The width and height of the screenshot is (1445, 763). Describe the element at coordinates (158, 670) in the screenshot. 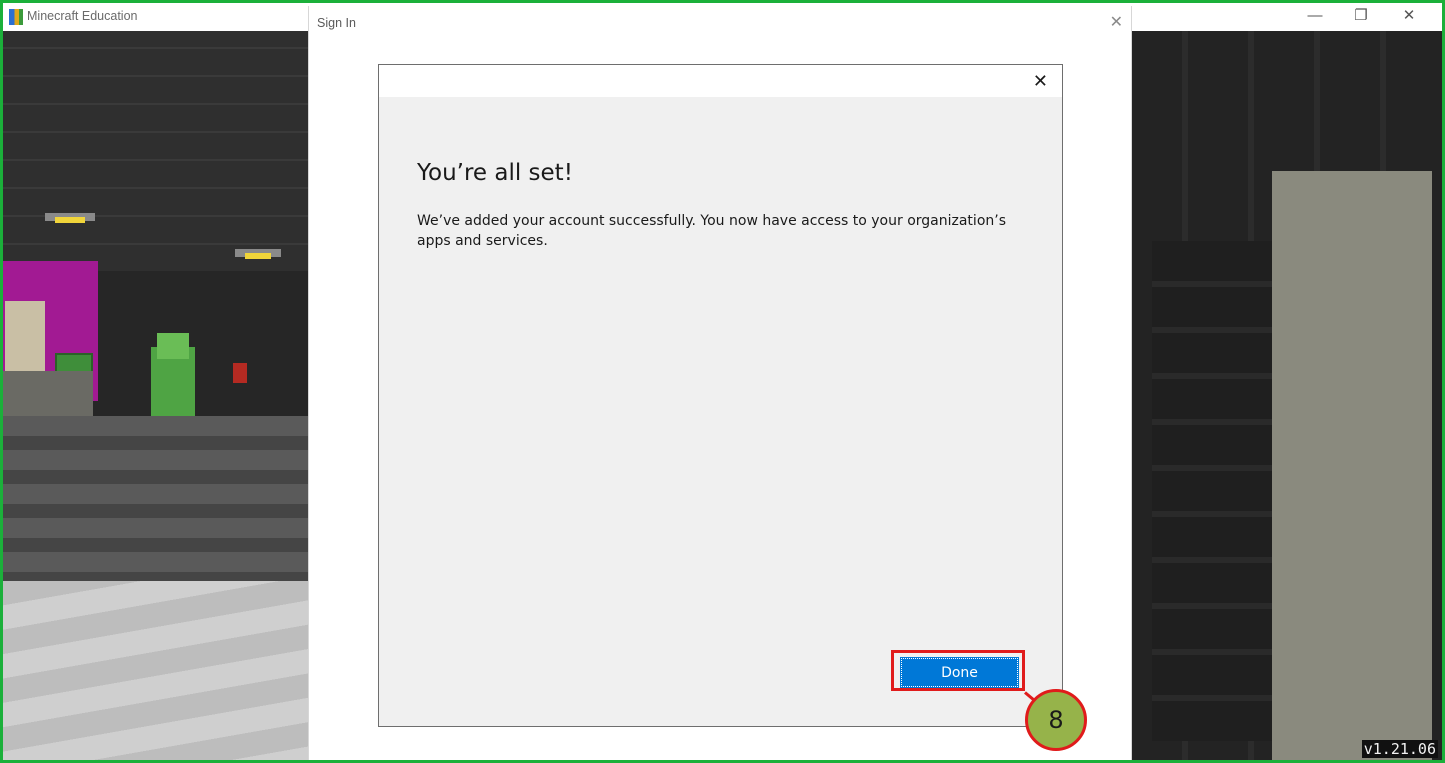

I see `floor` at that location.